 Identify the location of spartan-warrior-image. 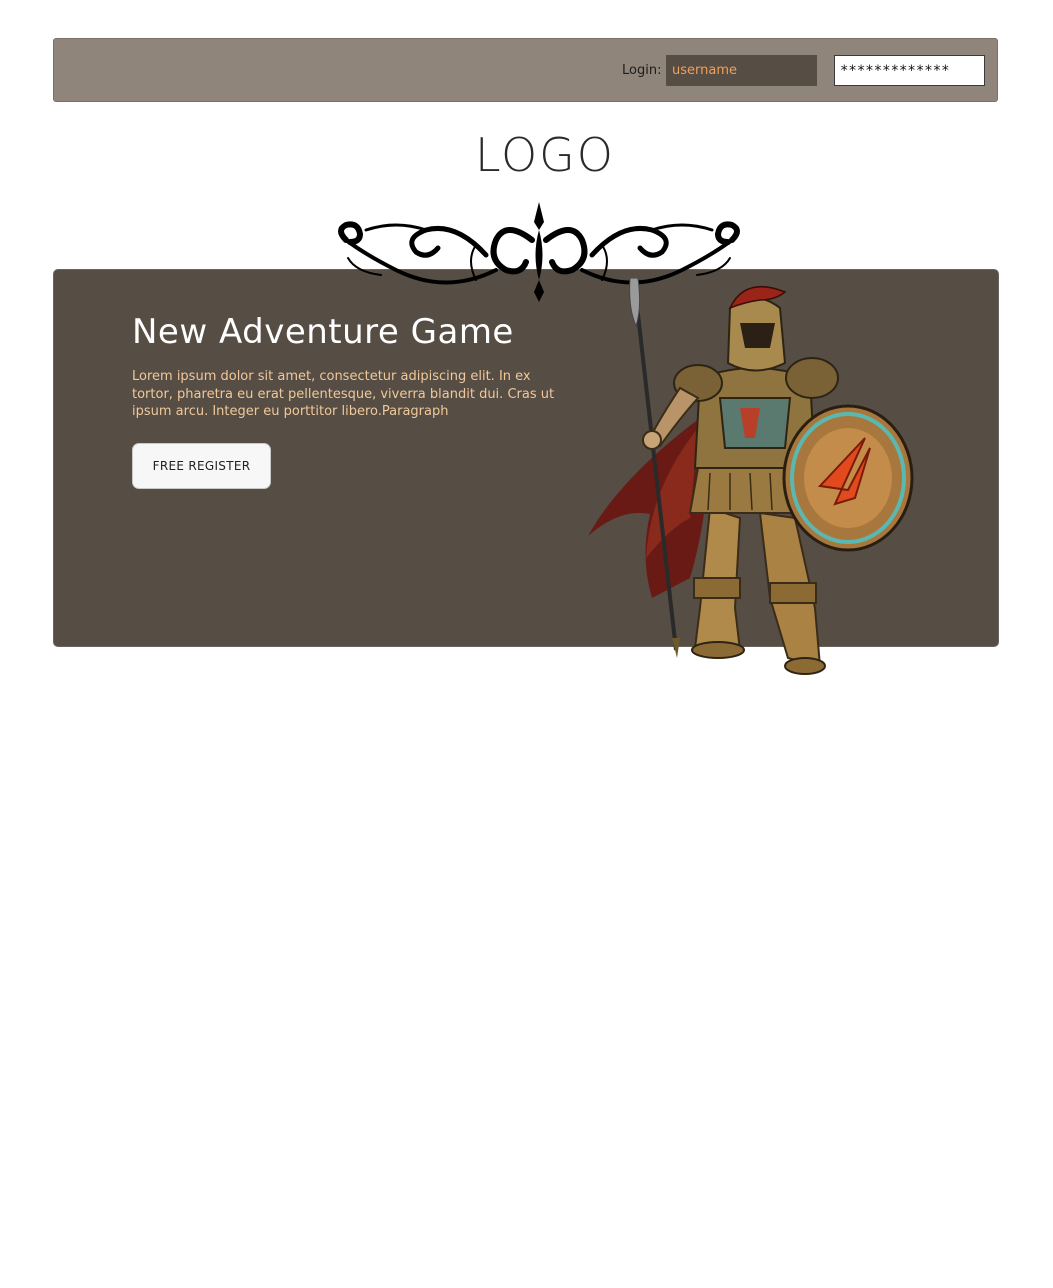
(751, 476).